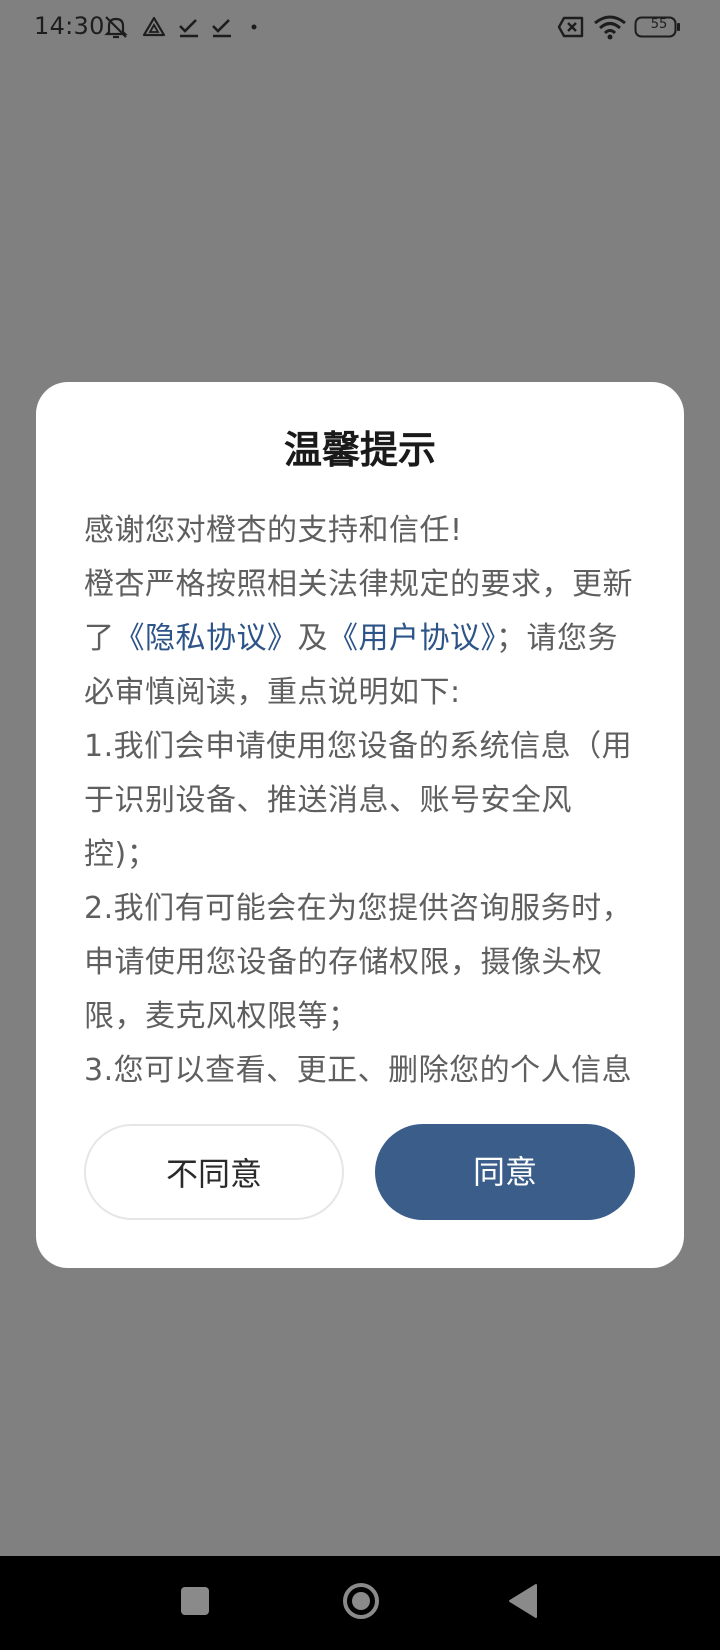  Describe the element at coordinates (358, 800) in the screenshot. I see `list-item: 1.我们会申请使用您设备的系统信息（用于识别设备、推送消息、账号安全风控)；` at that location.